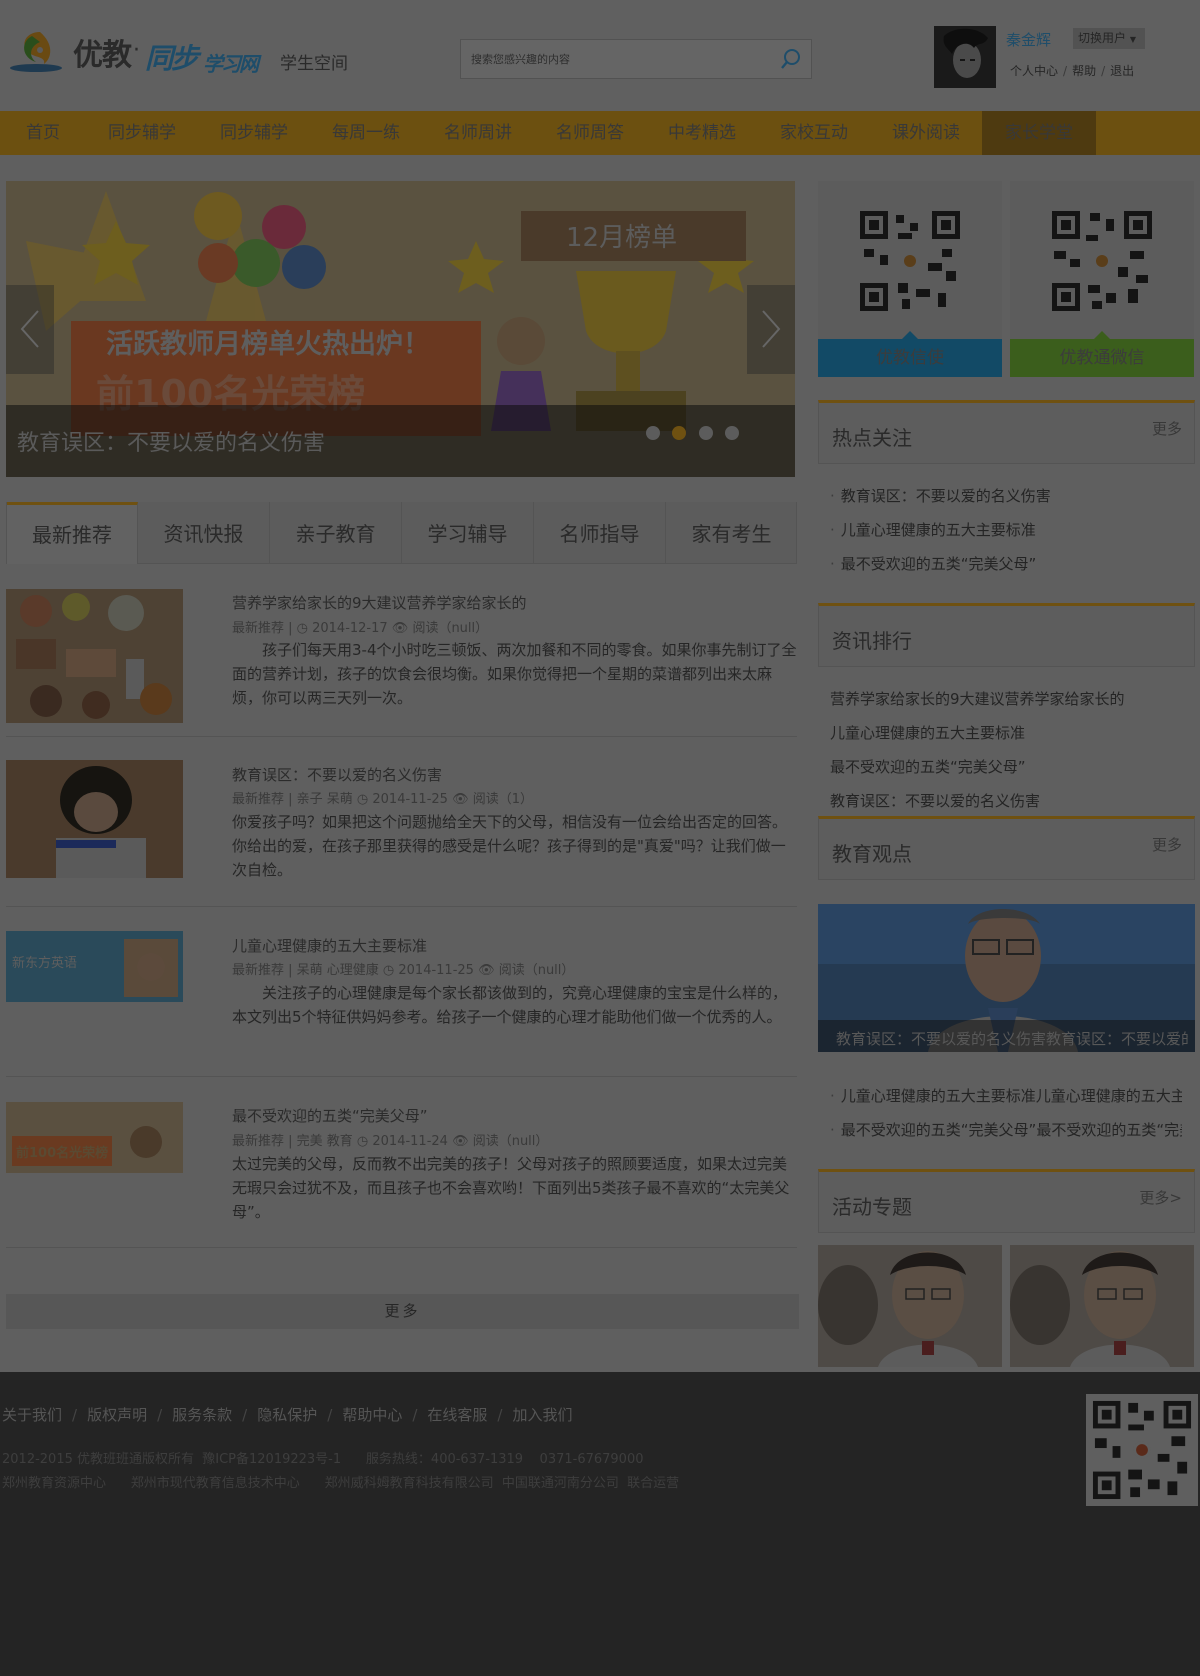 This screenshot has height=1676, width=1200. I want to click on article-title: 营养学家给家长的9大建议营养学家给家长的, so click(379, 602).